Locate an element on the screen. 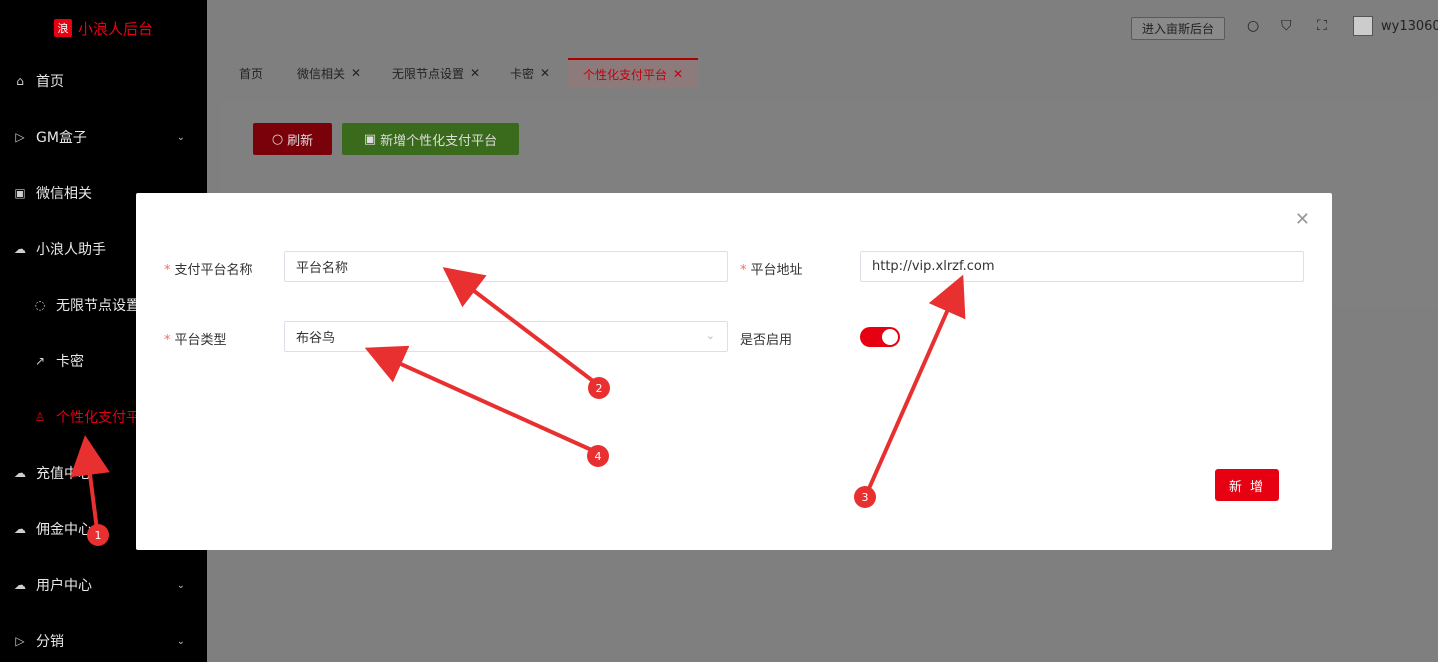 Image resolution: width=1438 pixels, height=662 pixels. sidebar-item-label: 佣金中心 is located at coordinates (64, 530).